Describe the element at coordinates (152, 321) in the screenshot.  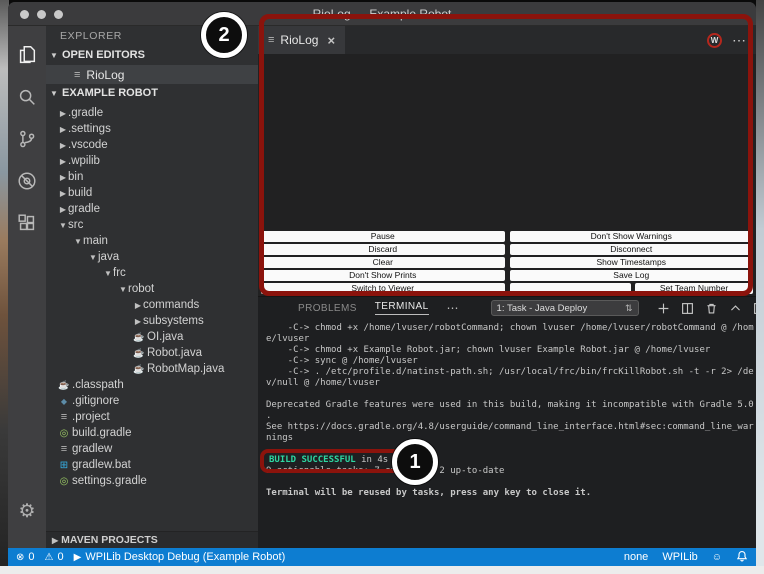
I see `tree-item: ▶ subsystems` at that location.